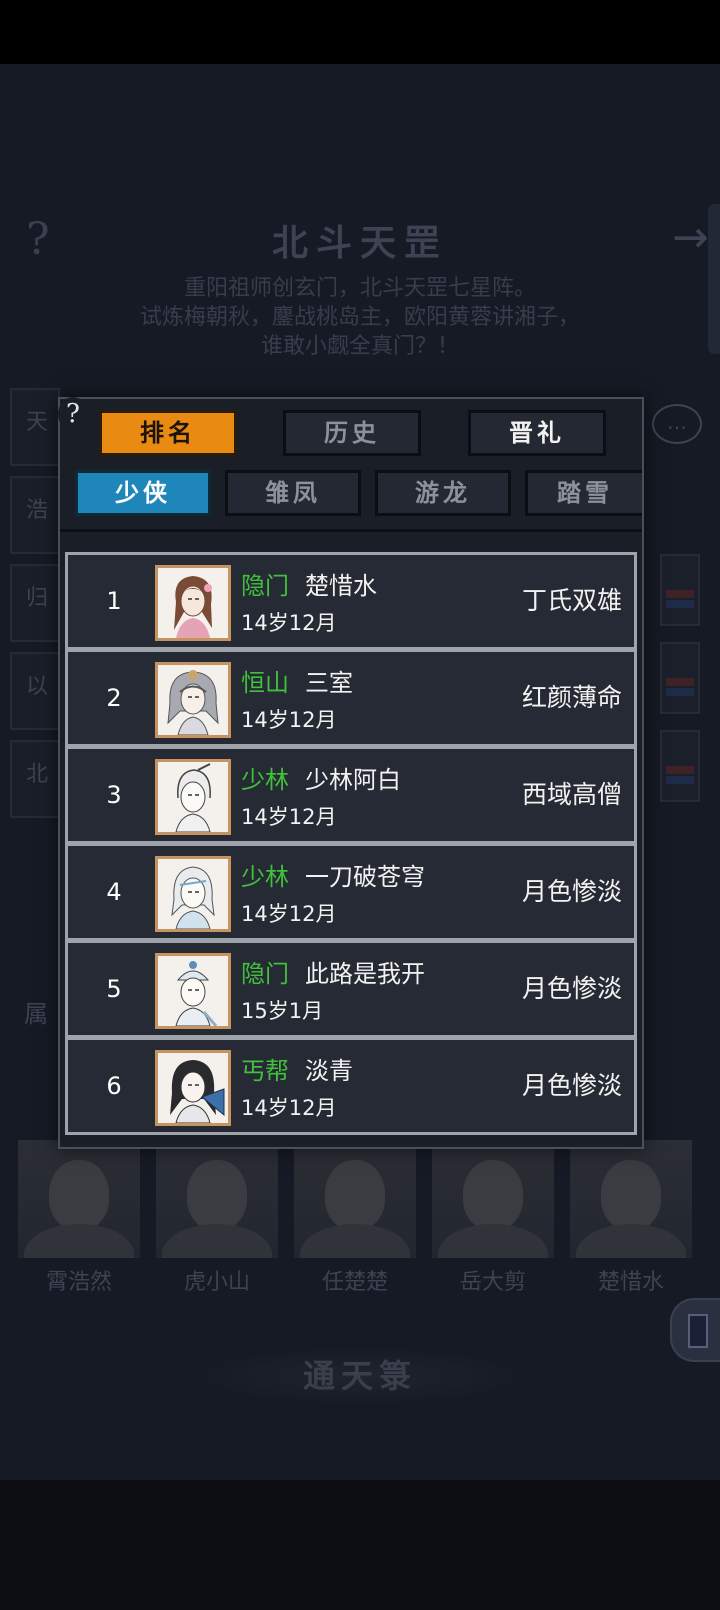 The height and width of the screenshot is (1610, 720). What do you see at coordinates (365, 974) in the screenshot?
I see `player-name: 此路是我开` at bounding box center [365, 974].